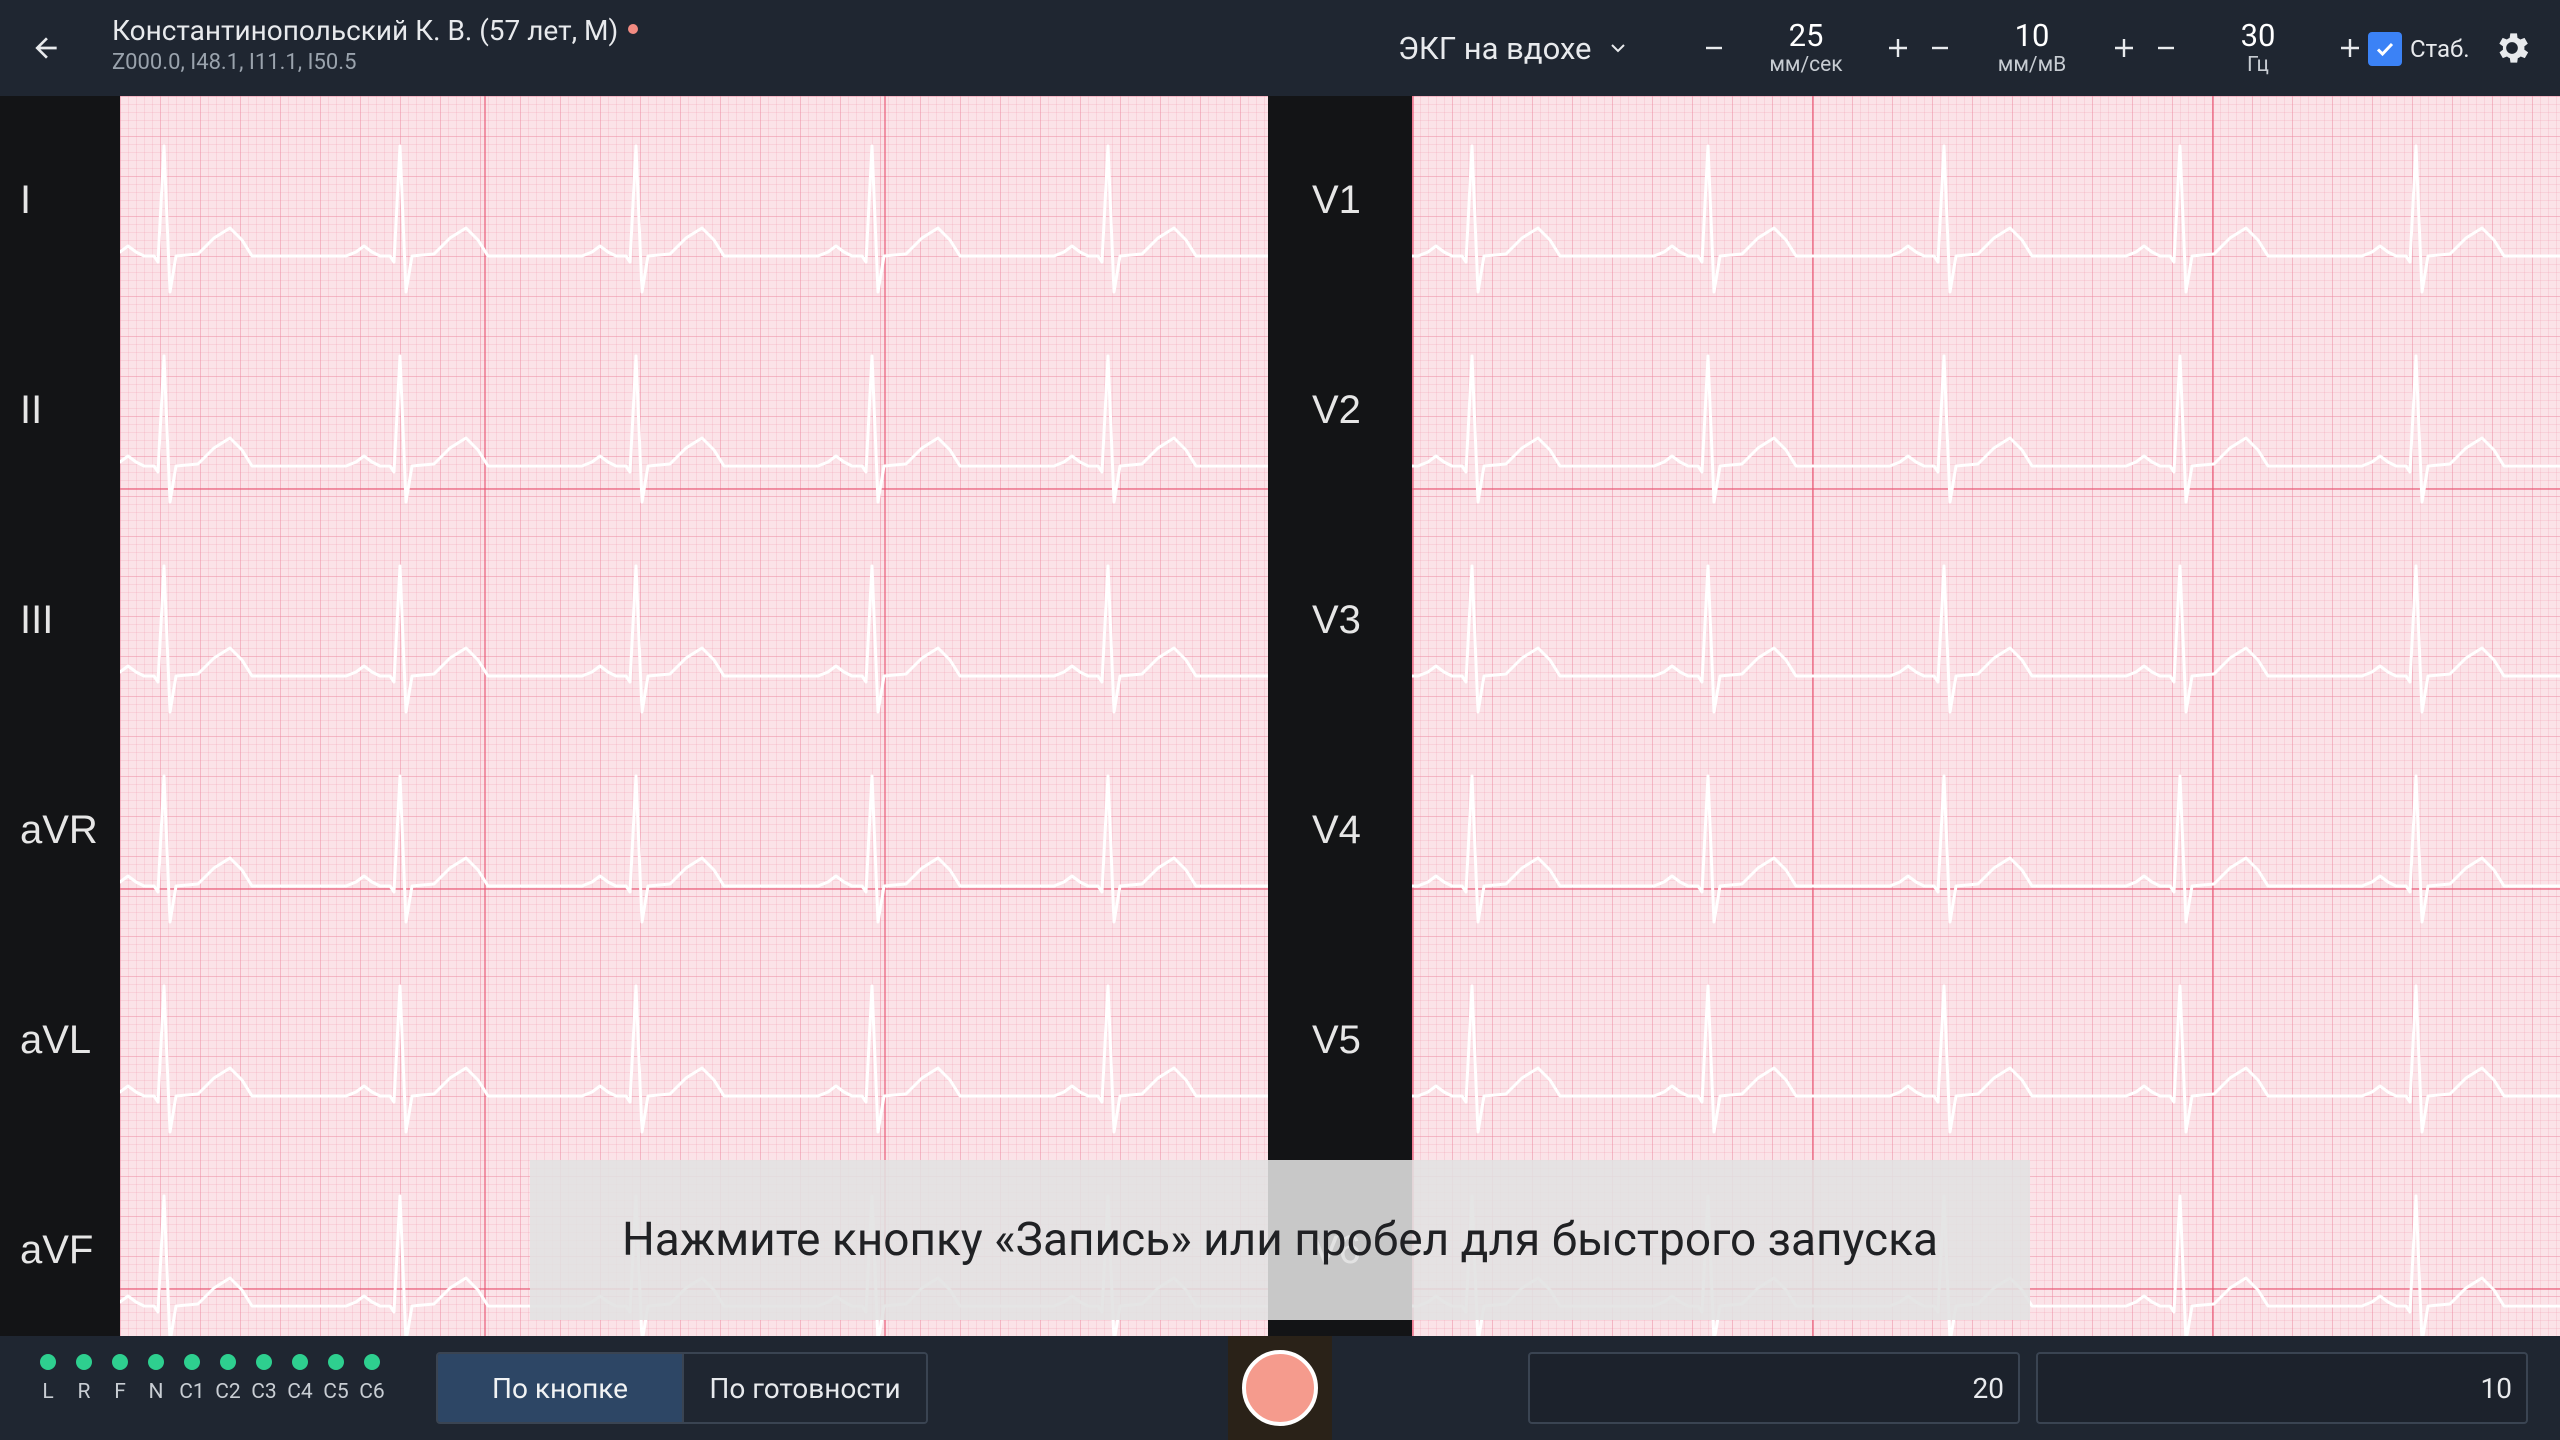  Describe the element at coordinates (264, 1392) in the screenshot. I see `electrode-label: C3` at that location.